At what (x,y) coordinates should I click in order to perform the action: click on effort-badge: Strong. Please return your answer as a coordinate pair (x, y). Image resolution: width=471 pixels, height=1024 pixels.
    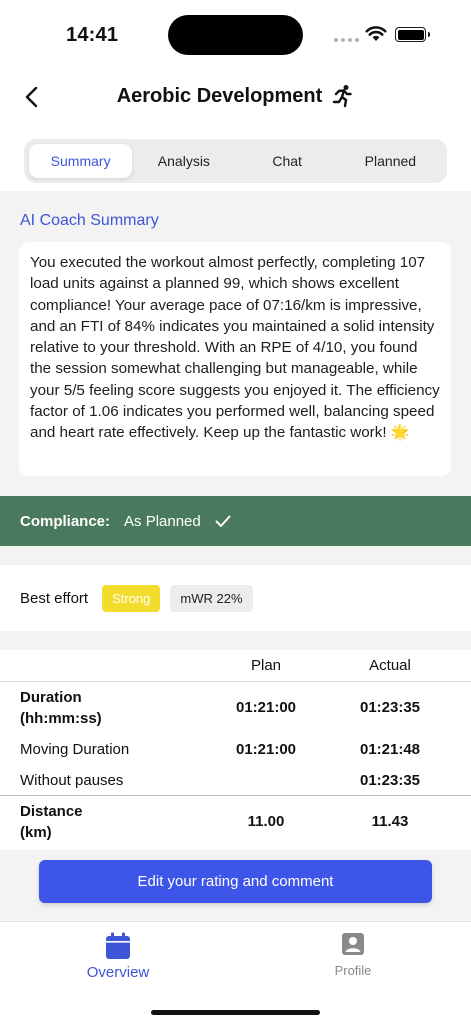
    Looking at the image, I should click on (131, 598).